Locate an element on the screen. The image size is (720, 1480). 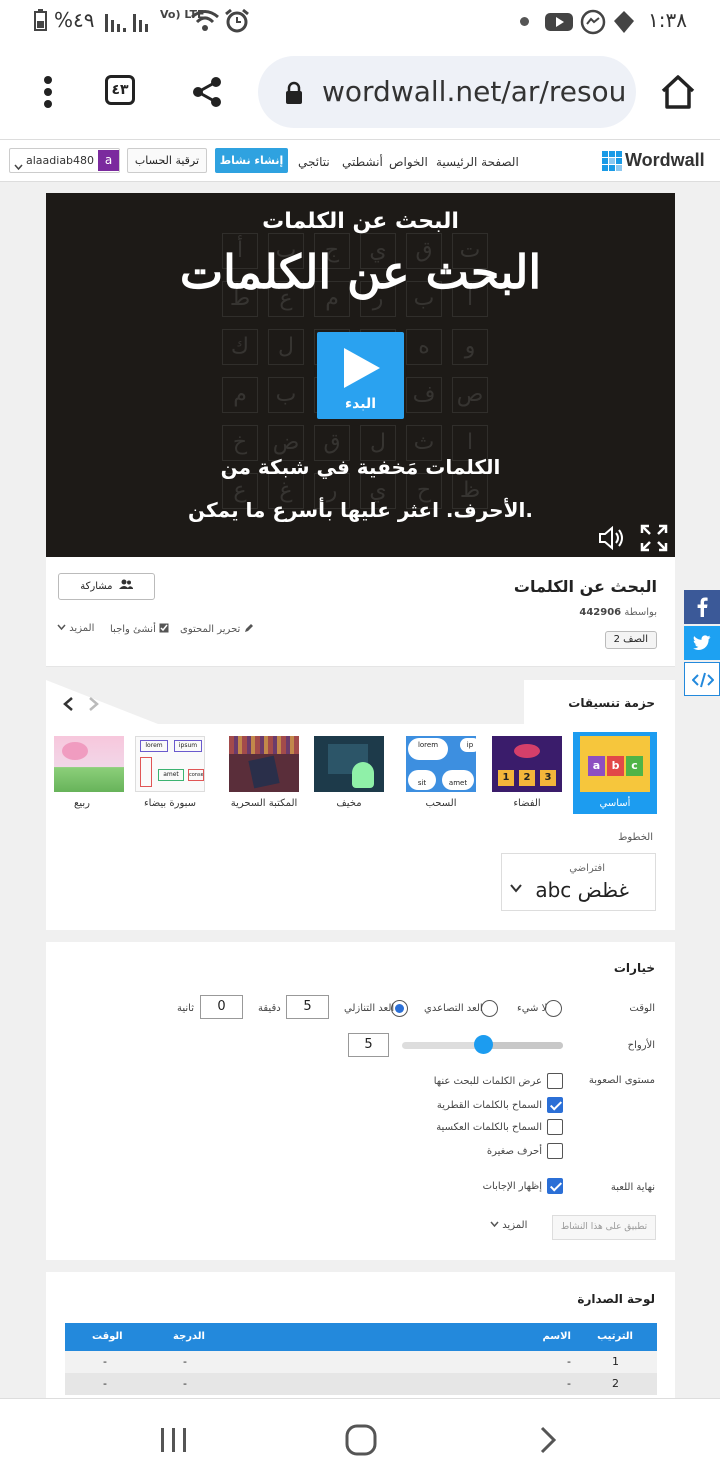
wordwall-logo-icon is located at coordinates (612, 163).